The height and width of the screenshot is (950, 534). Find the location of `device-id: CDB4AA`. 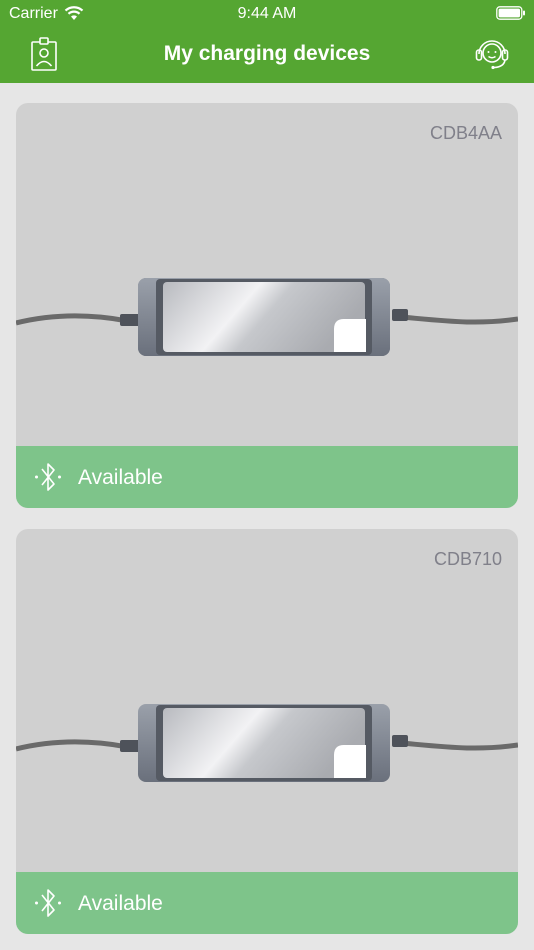

device-id: CDB4AA is located at coordinates (465, 133).